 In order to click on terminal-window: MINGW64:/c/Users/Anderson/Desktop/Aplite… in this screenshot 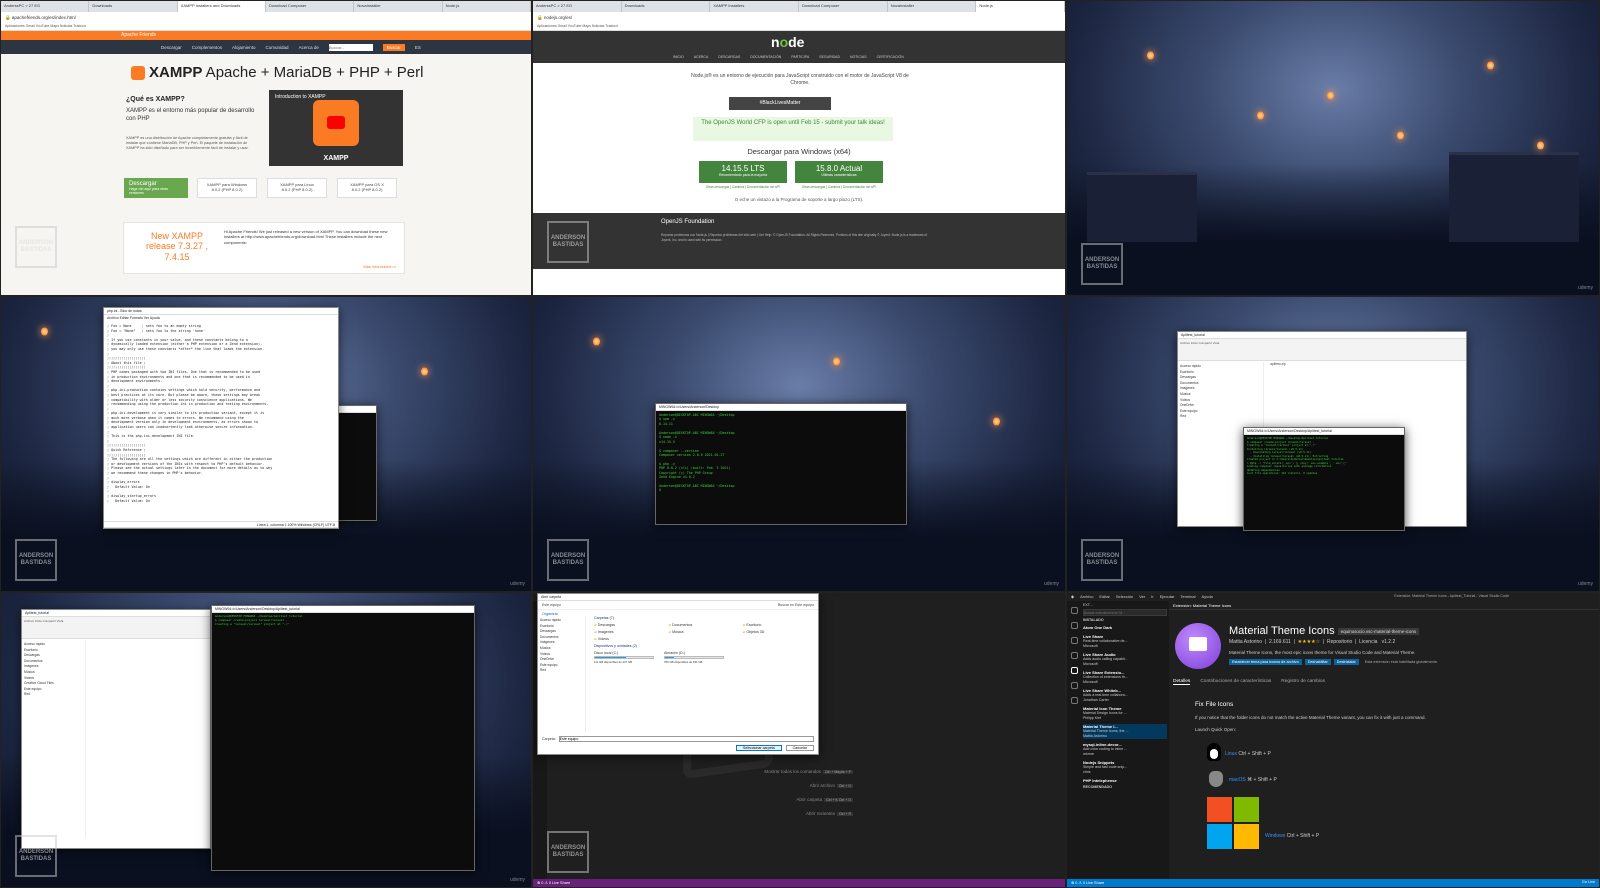, I will do `click(343, 738)`.